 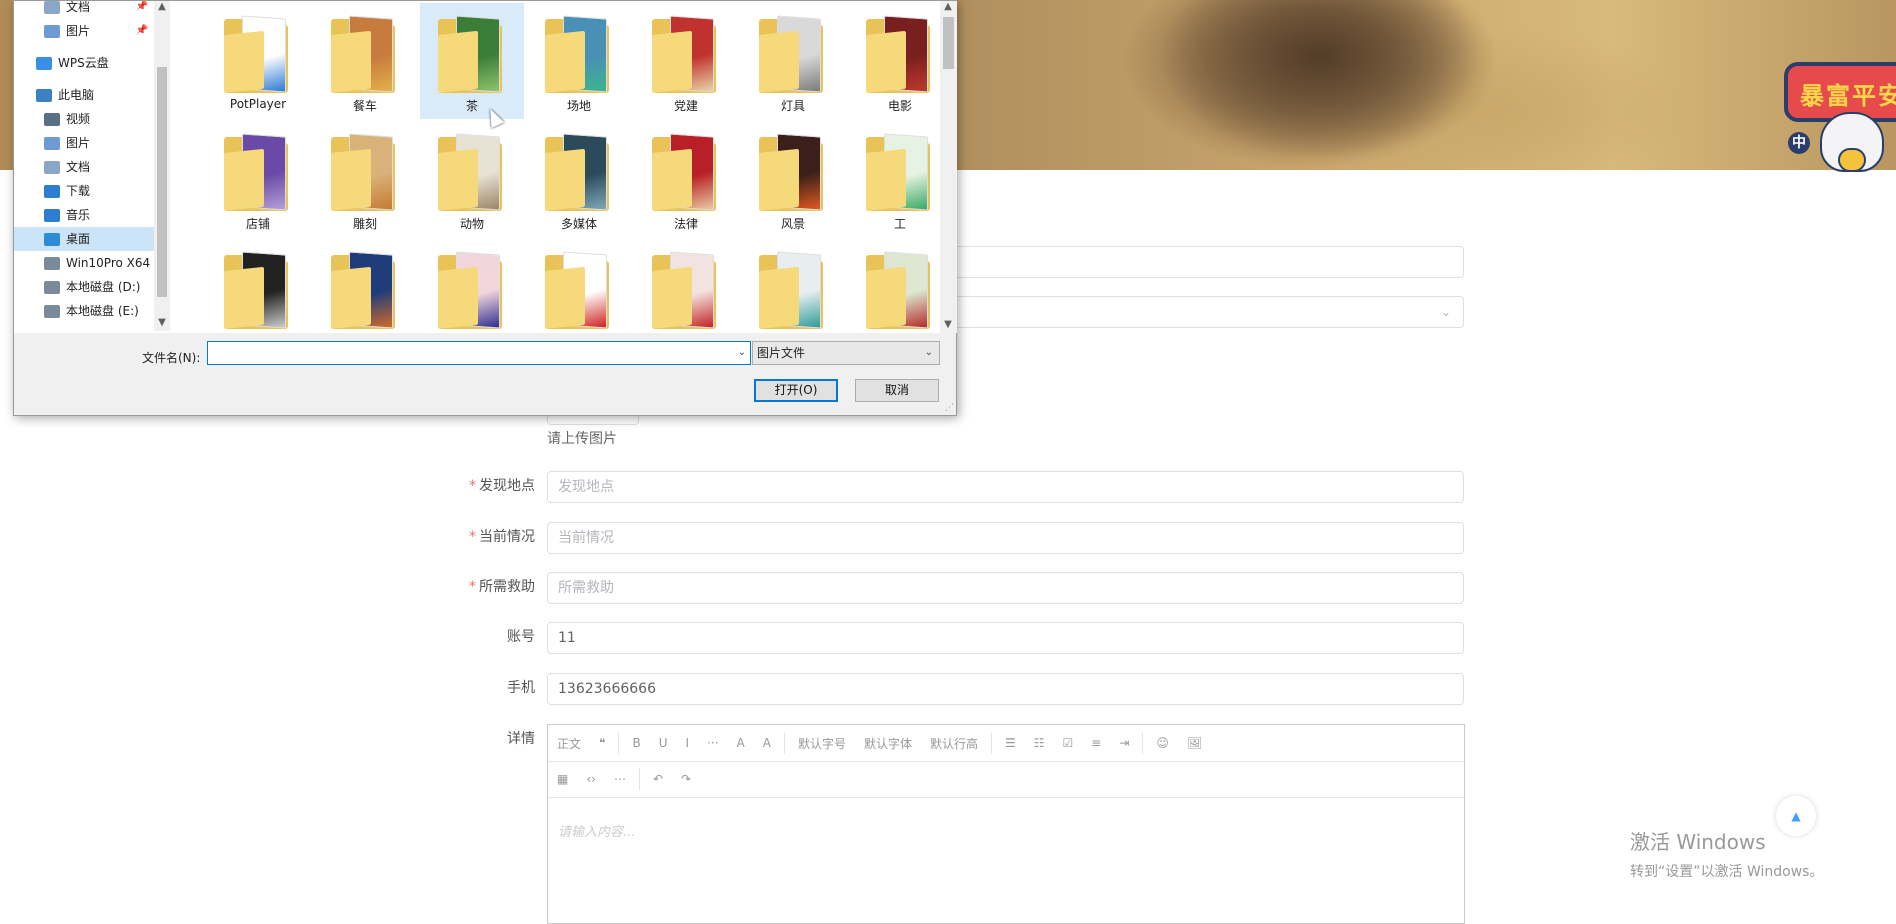 I want to click on open-button: 打开(O), so click(x=796, y=390).